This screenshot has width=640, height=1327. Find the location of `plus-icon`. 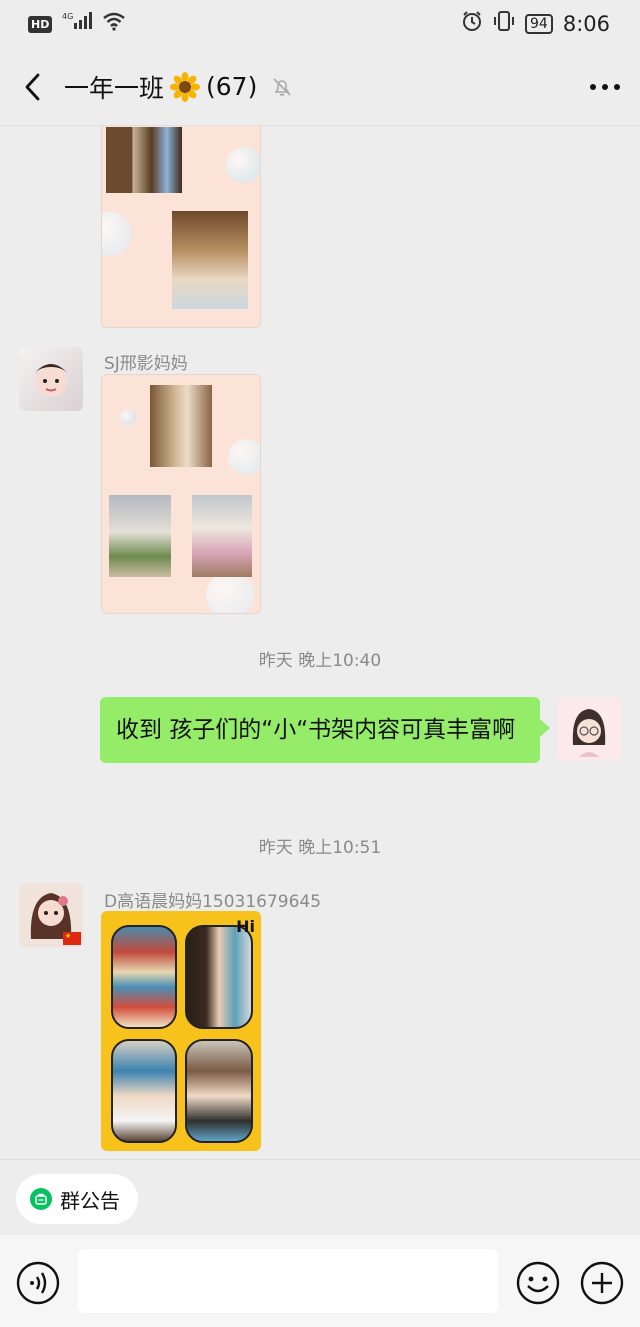

plus-icon is located at coordinates (602, 1283).